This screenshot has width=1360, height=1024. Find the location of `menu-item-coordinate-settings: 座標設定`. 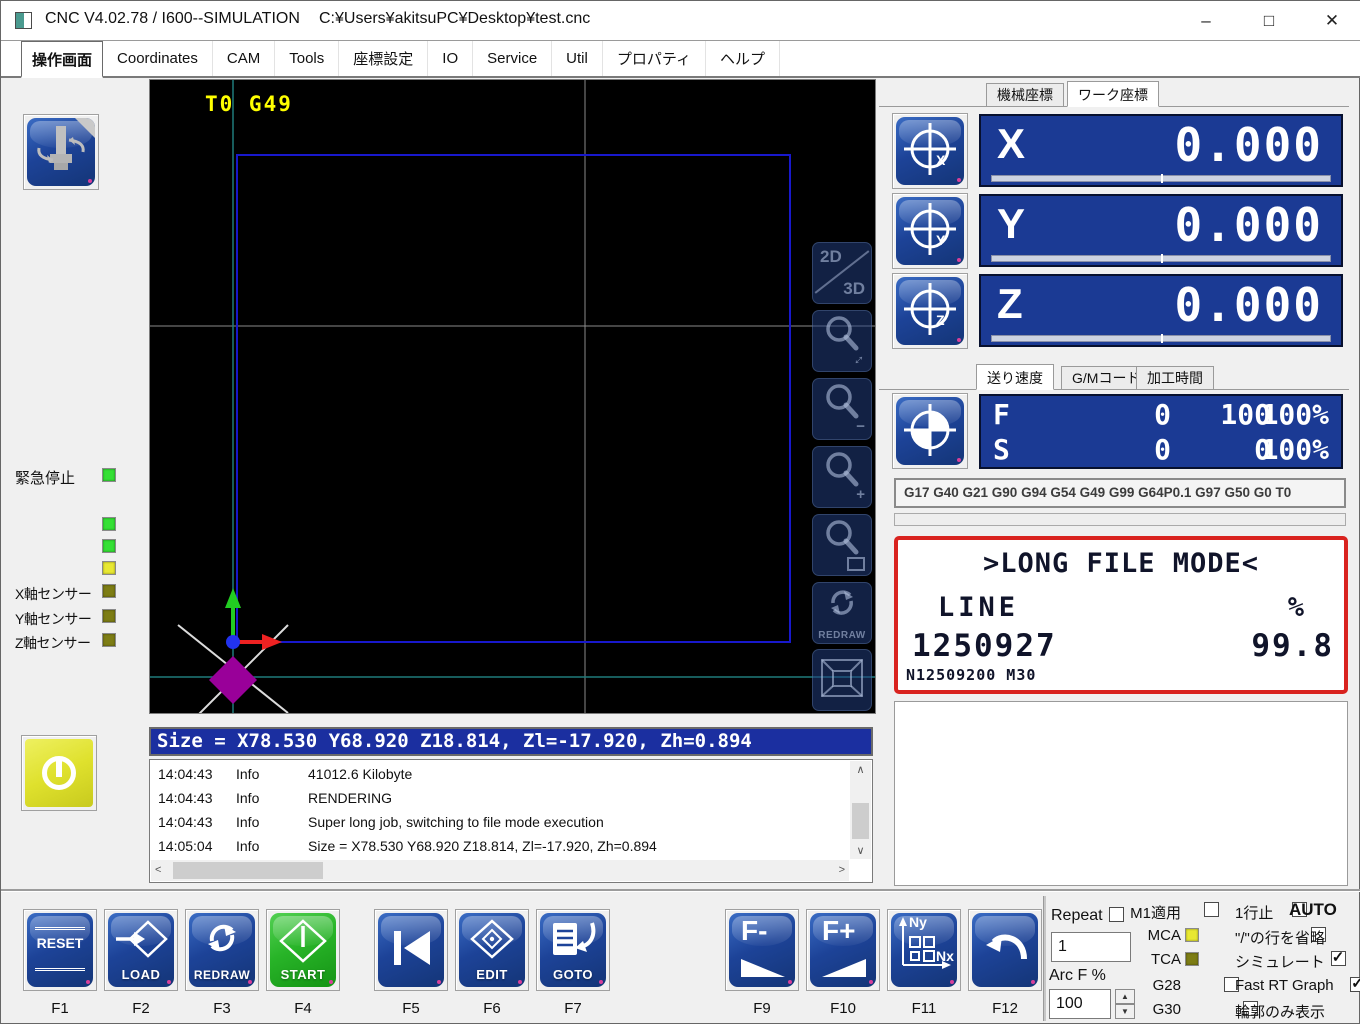

menu-item-coordinate-settings: 座標設定 is located at coordinates (384, 58).